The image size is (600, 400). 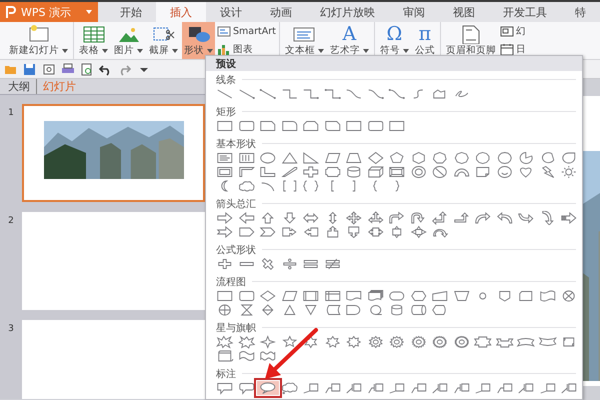 I want to click on ribbon-button: 图片, so click(x=128, y=40).